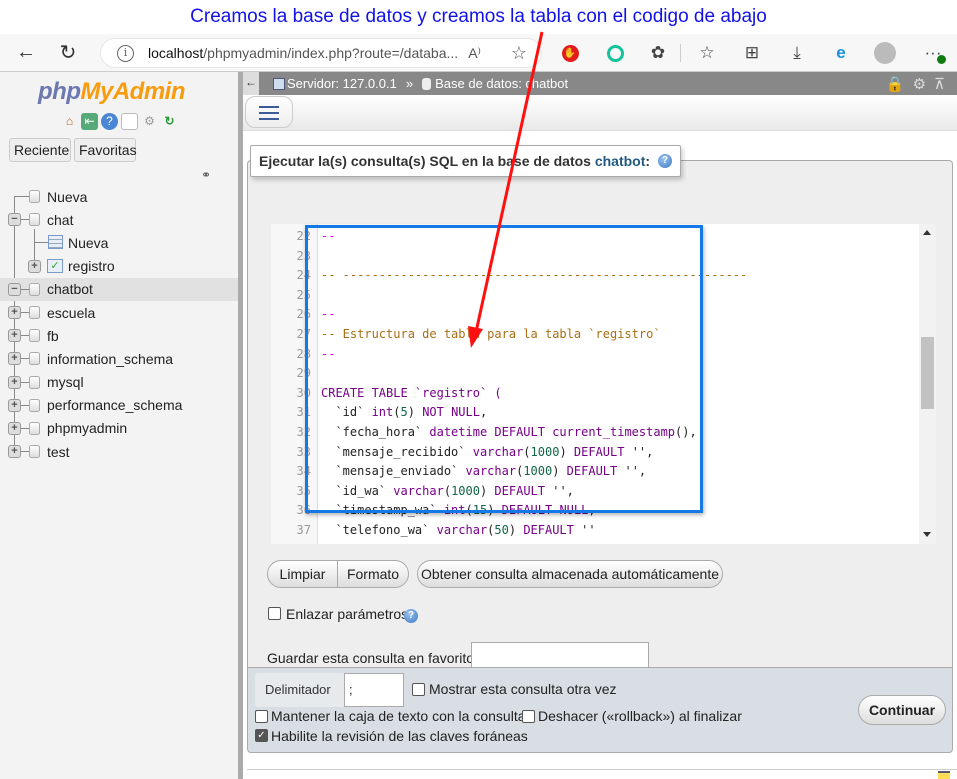 Image resolution: width=957 pixels, height=779 pixels. What do you see at coordinates (119, 242) in the screenshot?
I see `tree-item-new-table: Nueva` at bounding box center [119, 242].